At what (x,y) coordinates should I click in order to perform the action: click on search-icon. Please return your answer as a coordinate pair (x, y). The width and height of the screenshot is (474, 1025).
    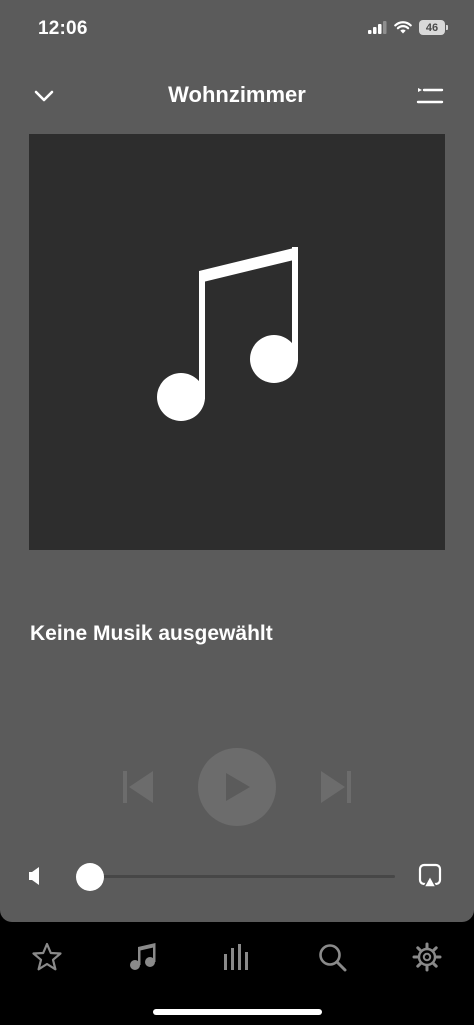
    Looking at the image, I should click on (332, 958).